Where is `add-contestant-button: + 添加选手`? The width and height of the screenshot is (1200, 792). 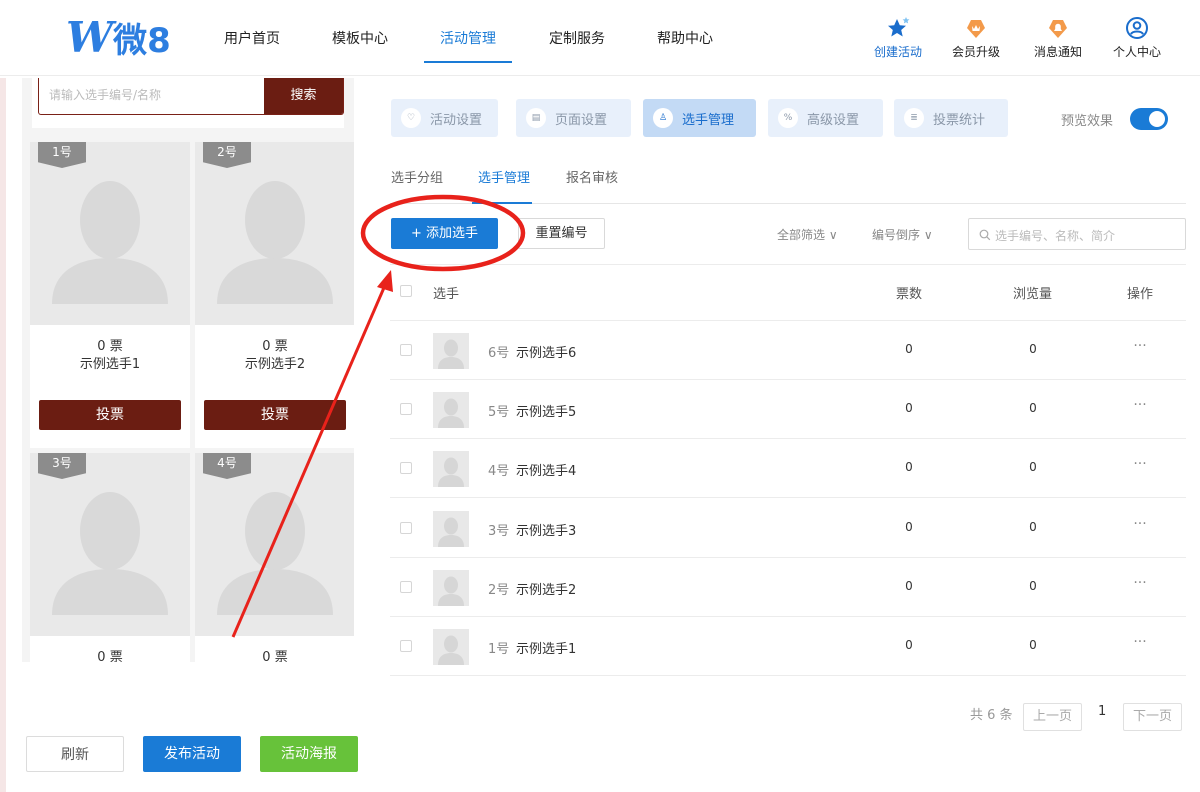
add-contestant-button: + 添加选手 is located at coordinates (444, 233).